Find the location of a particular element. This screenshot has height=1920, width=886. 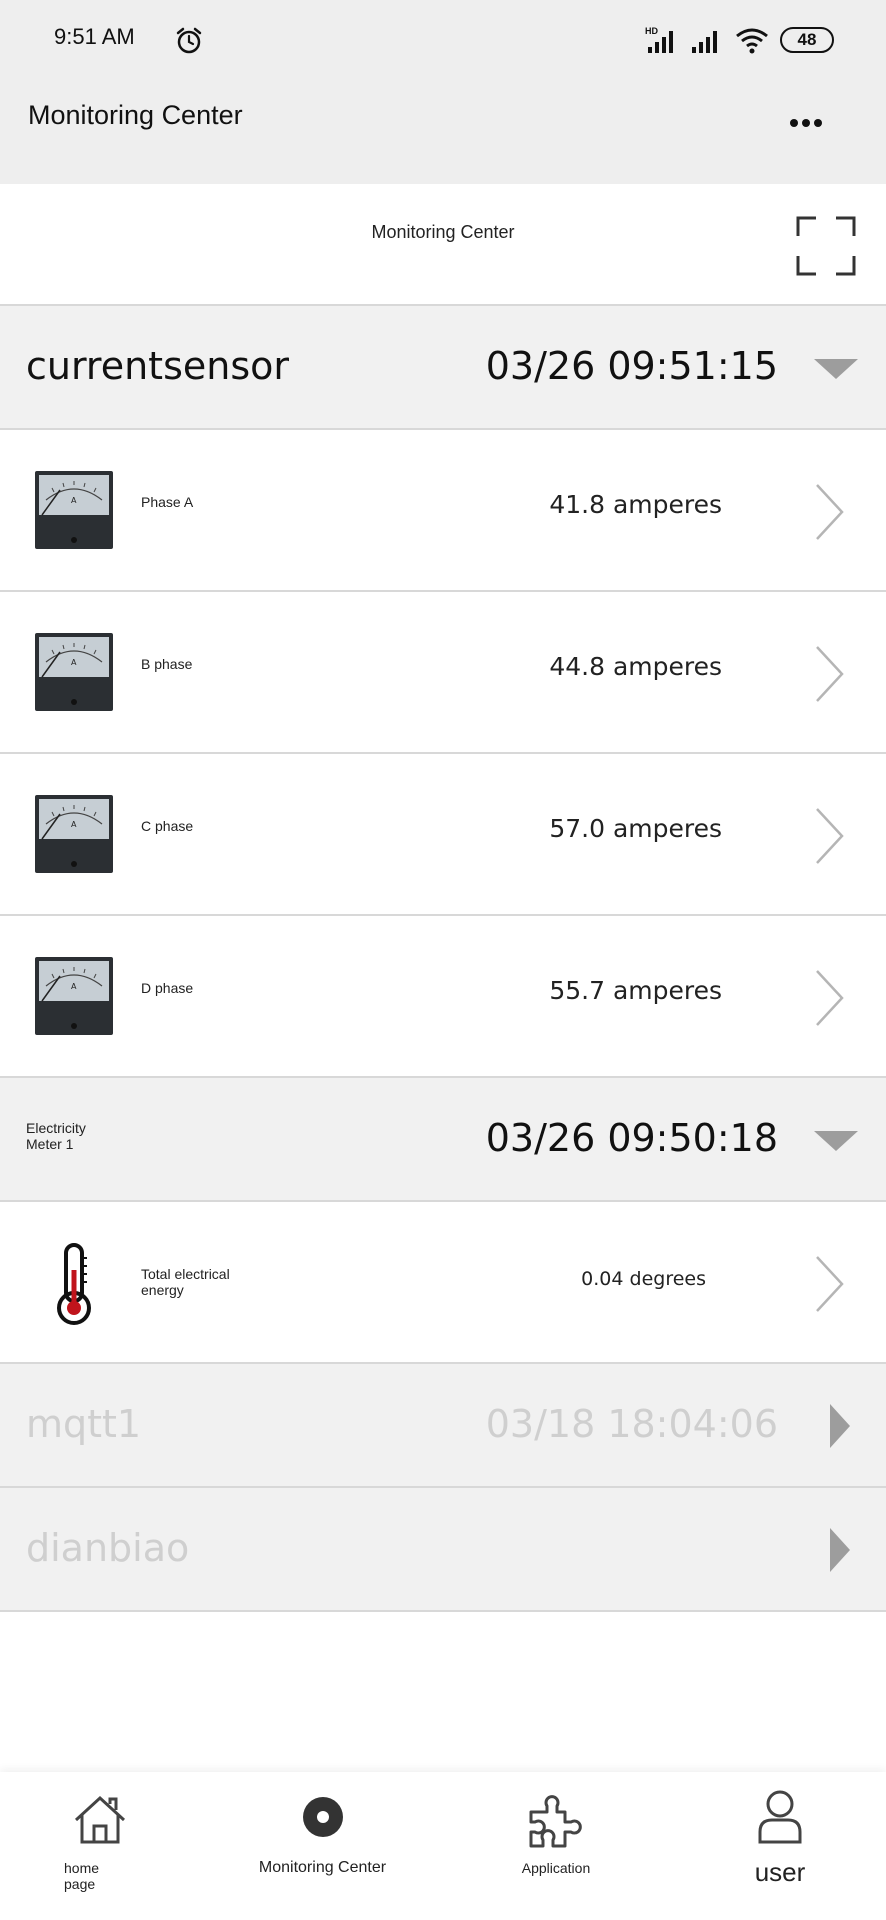

group-name: Electricity Meter 1 is located at coordinates (56, 1136).